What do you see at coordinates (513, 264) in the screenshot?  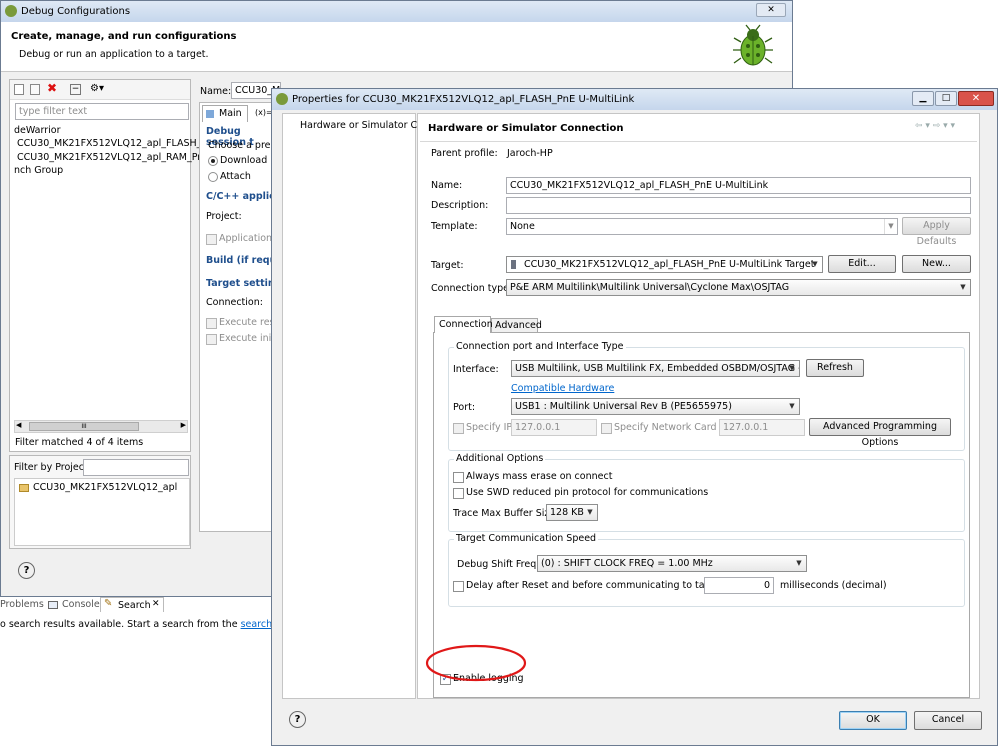 I see `chip-icon` at bounding box center [513, 264].